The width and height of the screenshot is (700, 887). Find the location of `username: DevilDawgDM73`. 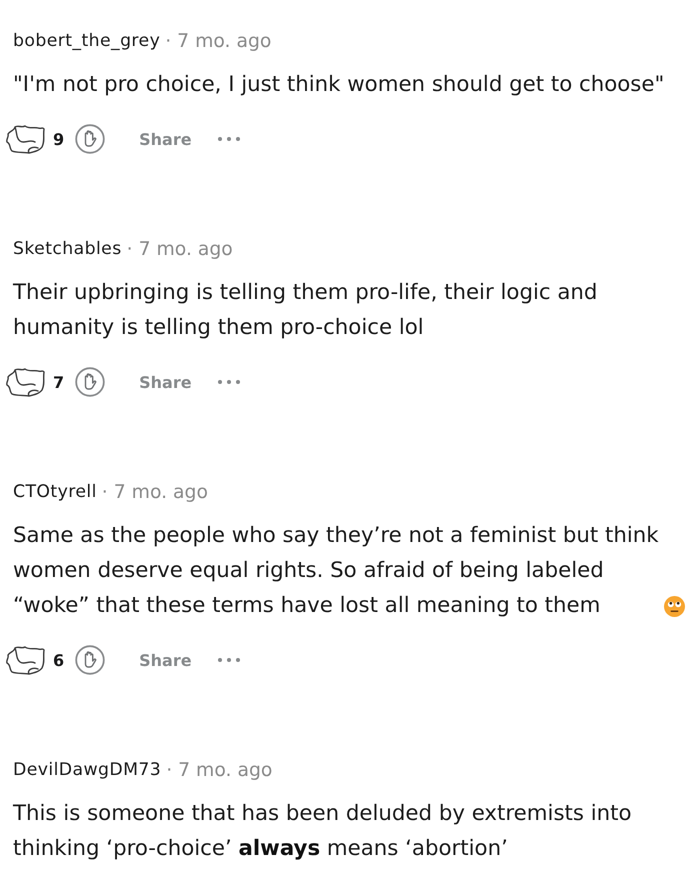

username: DevilDawgDM73 is located at coordinates (87, 770).